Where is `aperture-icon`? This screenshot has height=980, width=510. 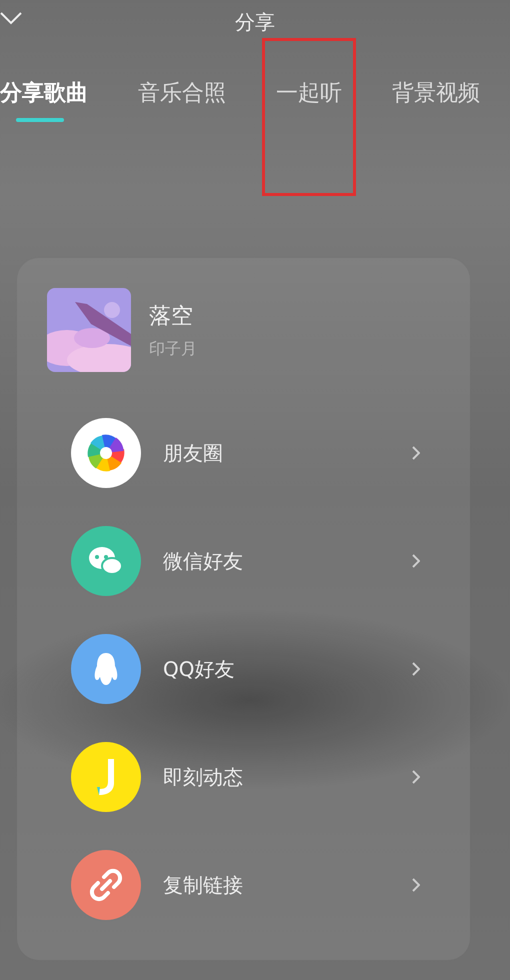
aperture-icon is located at coordinates (106, 453).